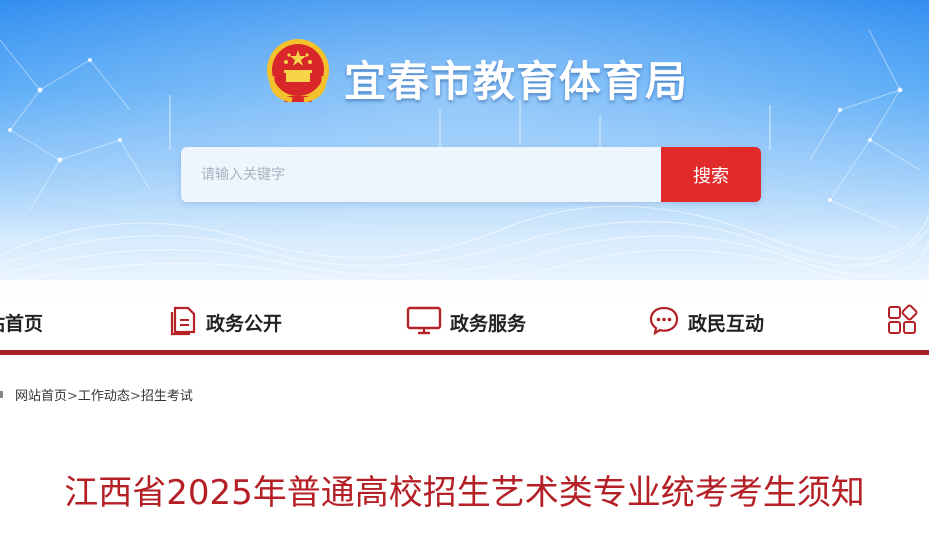  I want to click on breadcrumb-home: 网站首页, so click(41, 396).